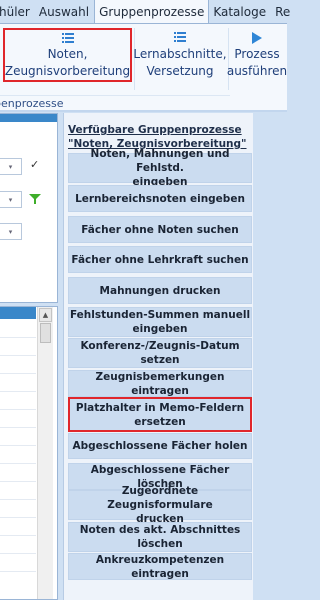 The width and height of the screenshot is (320, 600). I want to click on play-icon, so click(257, 38).